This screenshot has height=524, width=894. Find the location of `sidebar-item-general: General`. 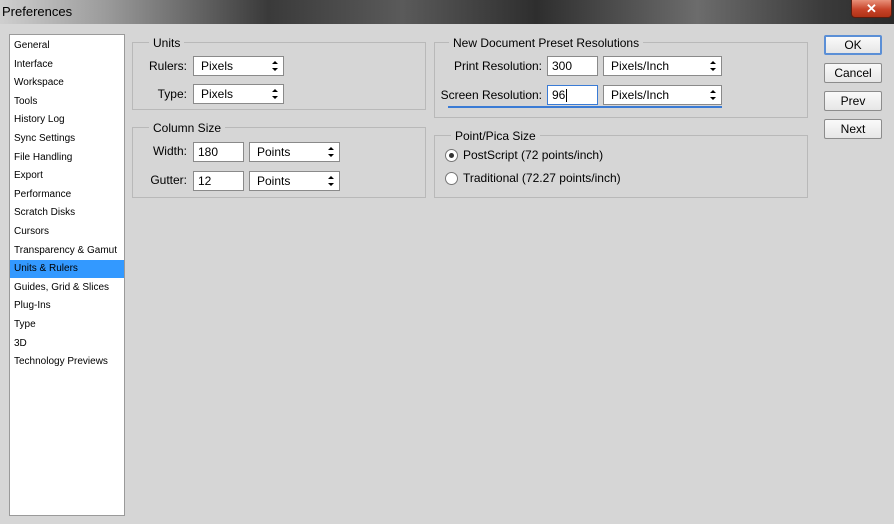

sidebar-item-general: General is located at coordinates (67, 46).